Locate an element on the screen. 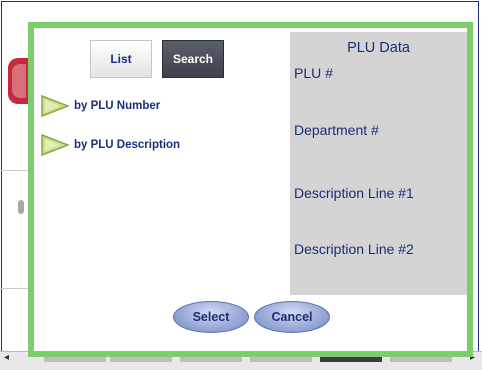  cancel-button: Cancel is located at coordinates (292, 317).